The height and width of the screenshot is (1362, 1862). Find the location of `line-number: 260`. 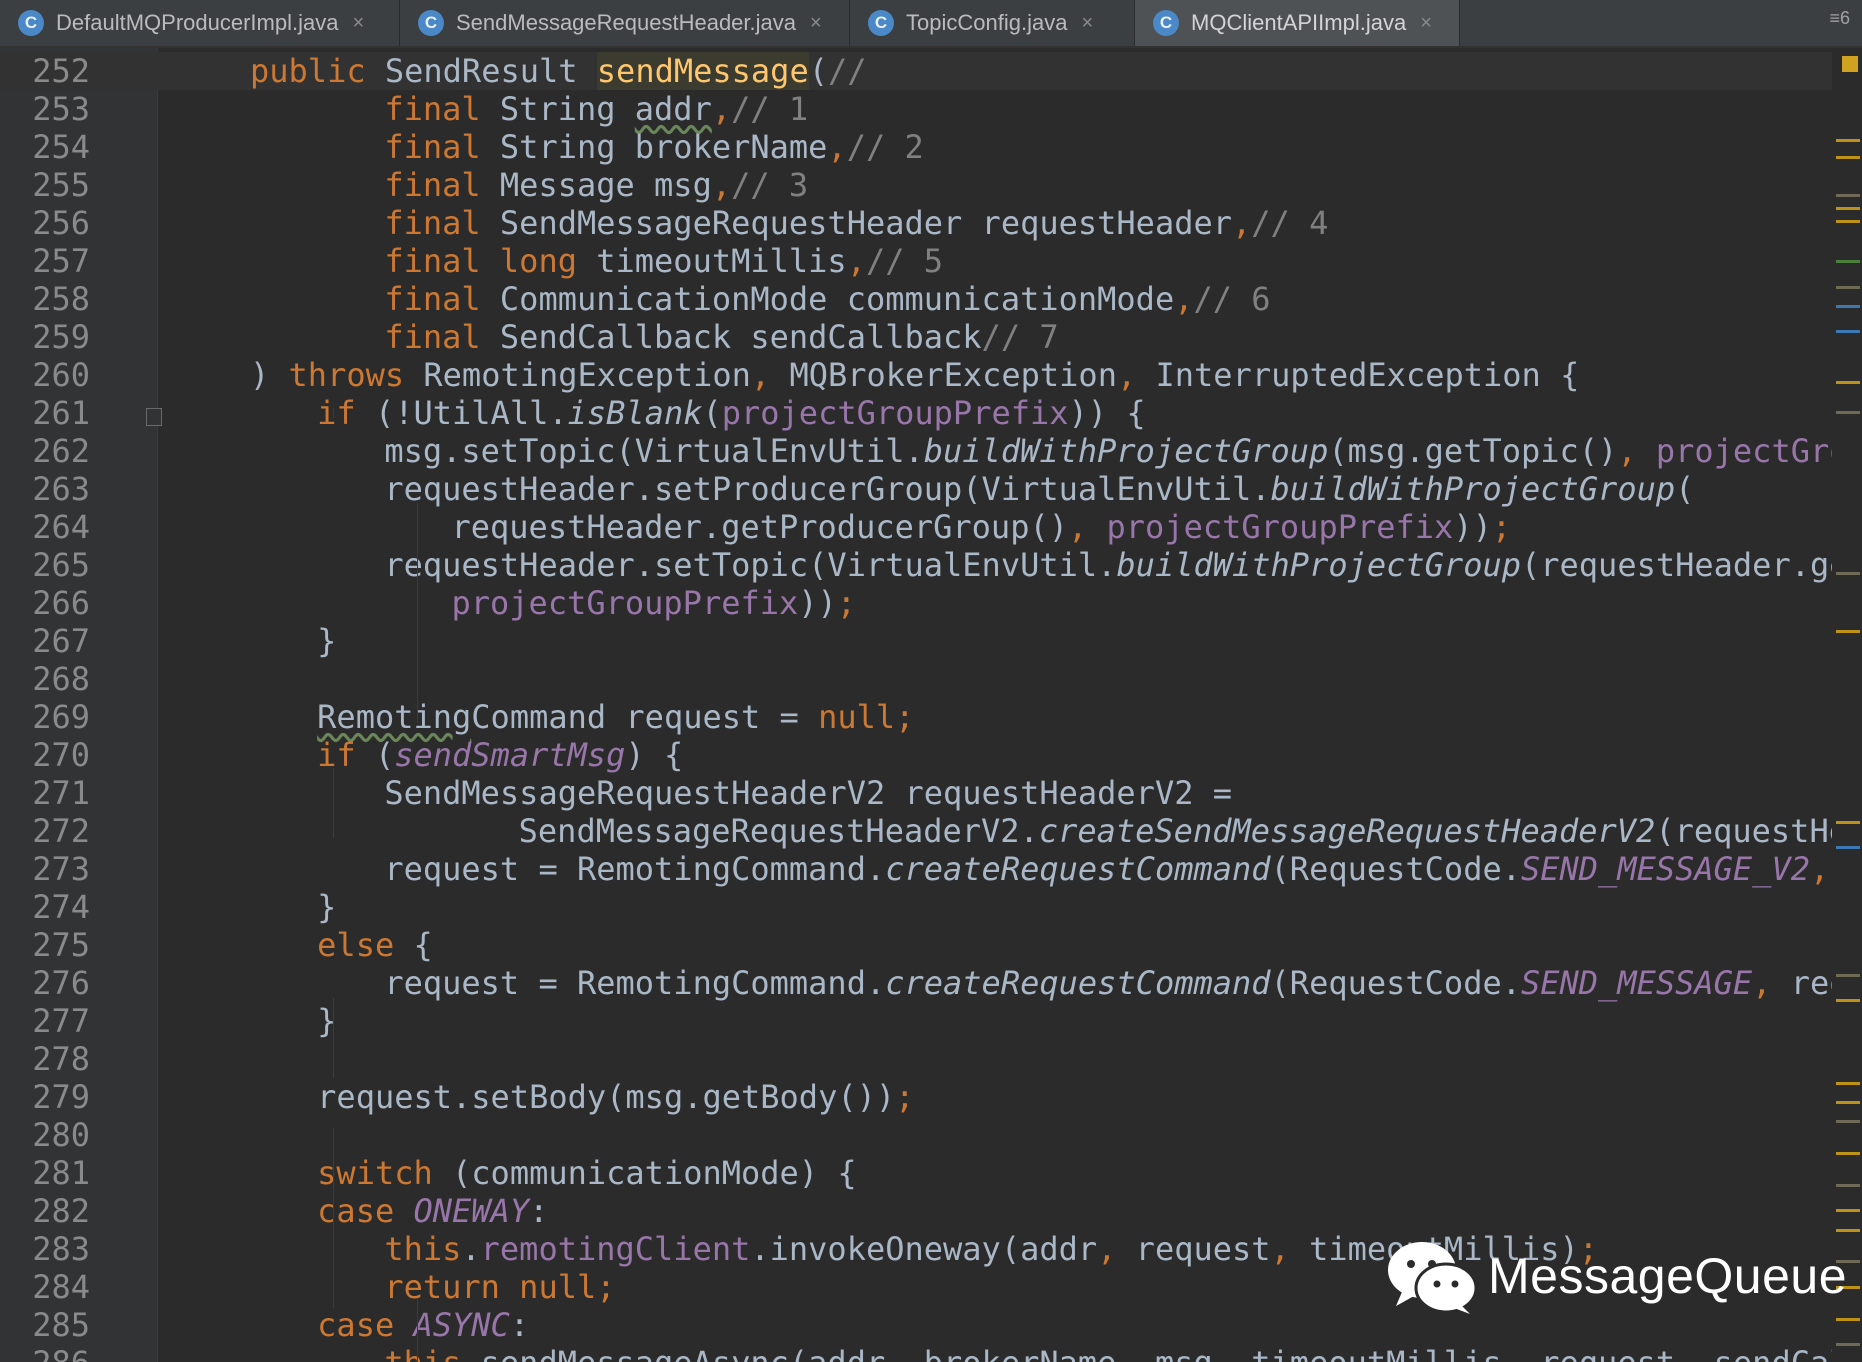

line-number: 260 is located at coordinates (45, 375).